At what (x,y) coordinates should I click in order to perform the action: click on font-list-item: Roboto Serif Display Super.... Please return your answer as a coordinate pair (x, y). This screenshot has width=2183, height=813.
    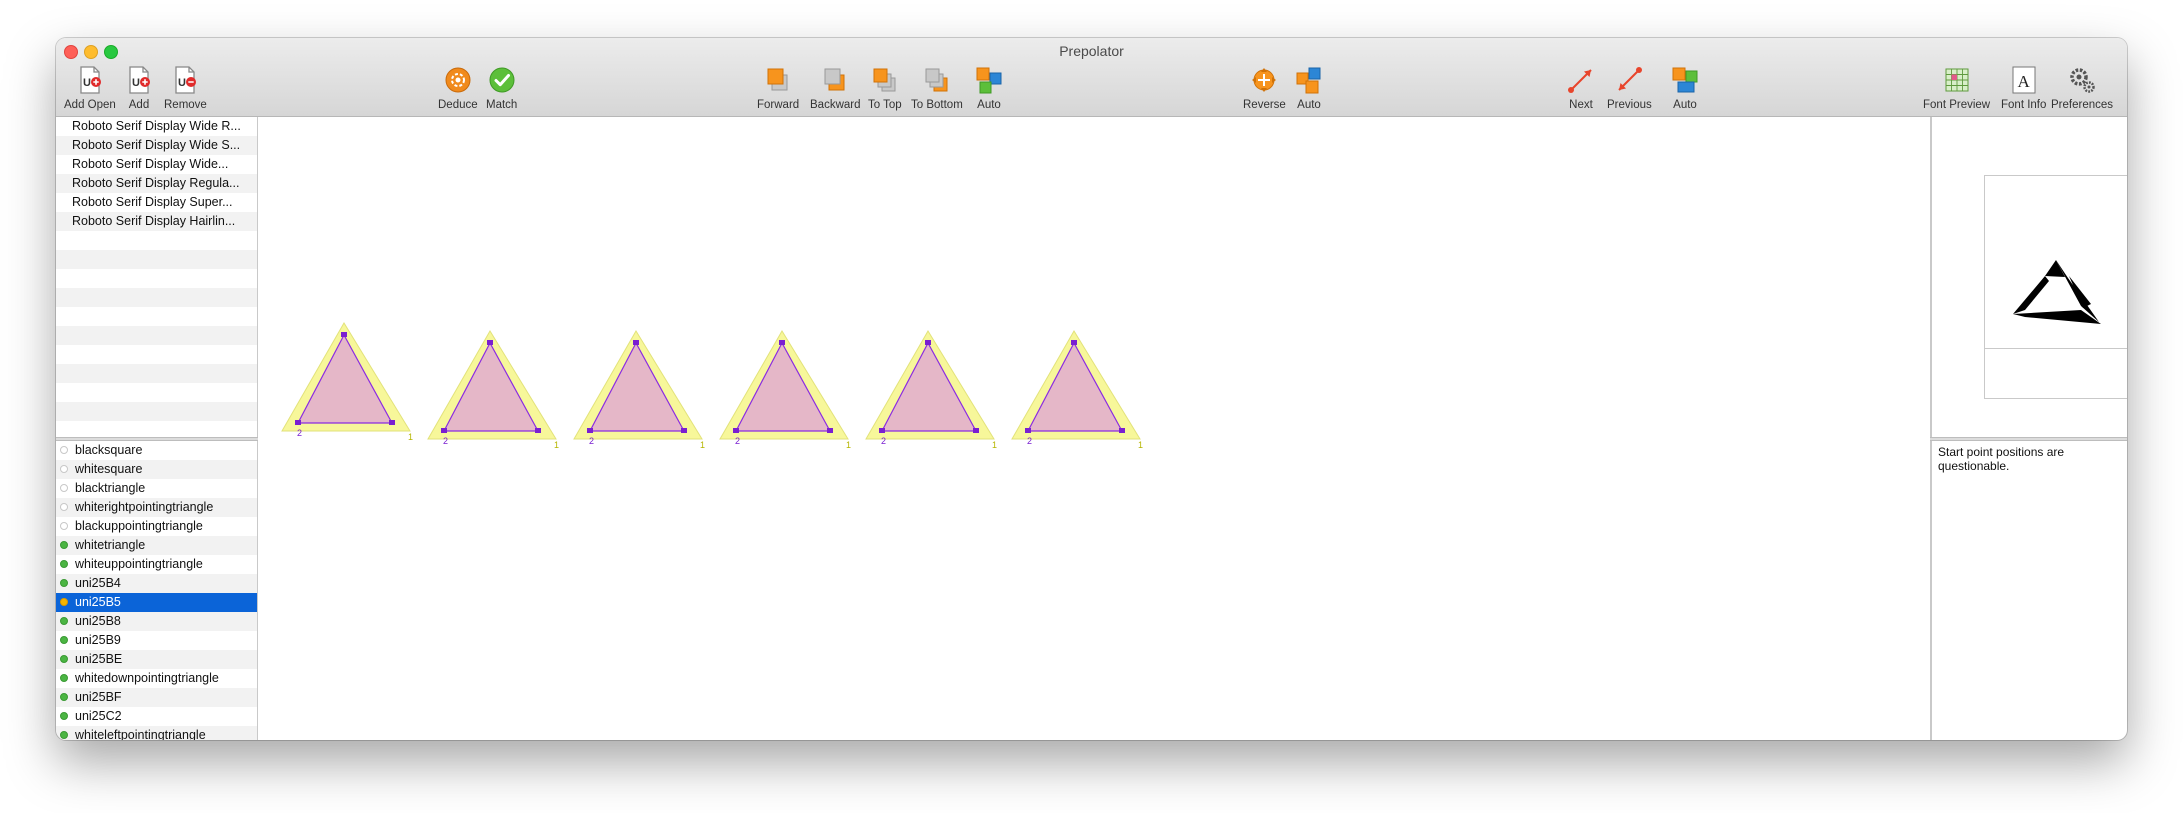
    Looking at the image, I should click on (156, 202).